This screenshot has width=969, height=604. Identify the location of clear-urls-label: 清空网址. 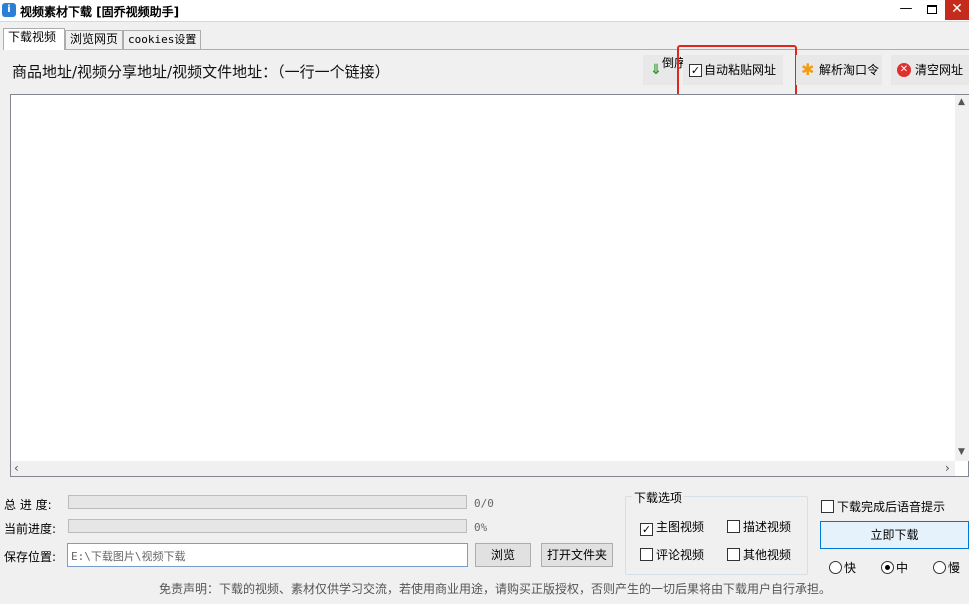
(939, 70).